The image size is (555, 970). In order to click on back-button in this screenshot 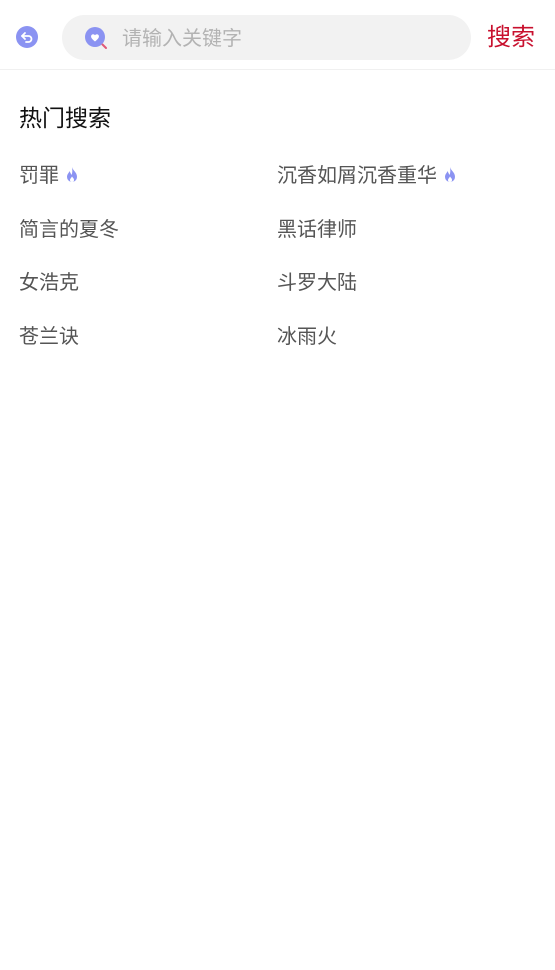, I will do `click(27, 37)`.